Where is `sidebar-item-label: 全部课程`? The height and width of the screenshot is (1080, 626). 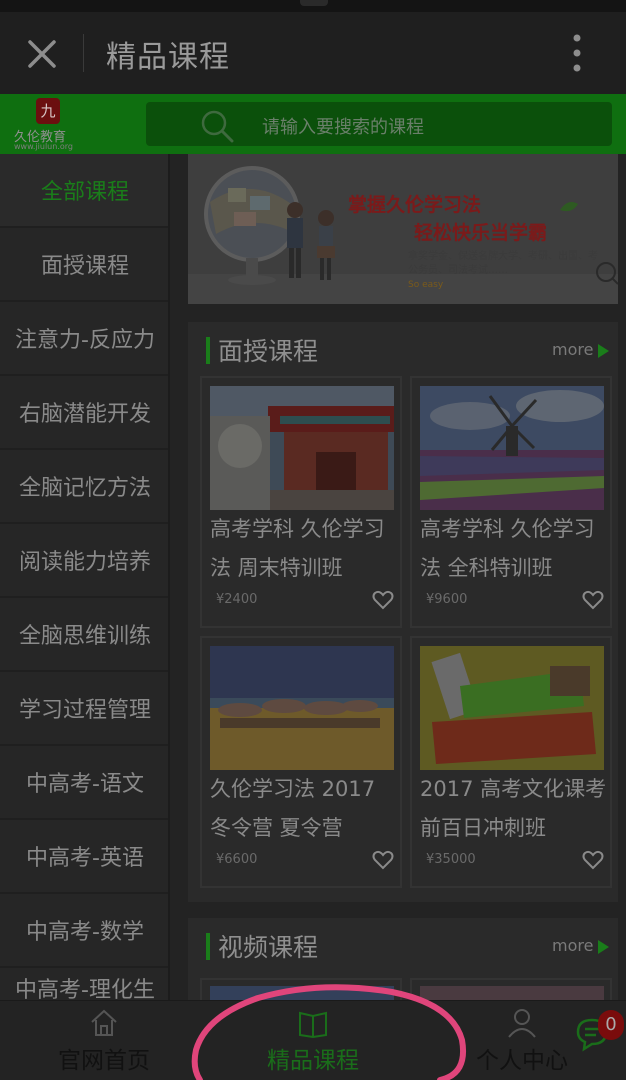
sidebar-item-label: 全部课程 is located at coordinates (84, 192).